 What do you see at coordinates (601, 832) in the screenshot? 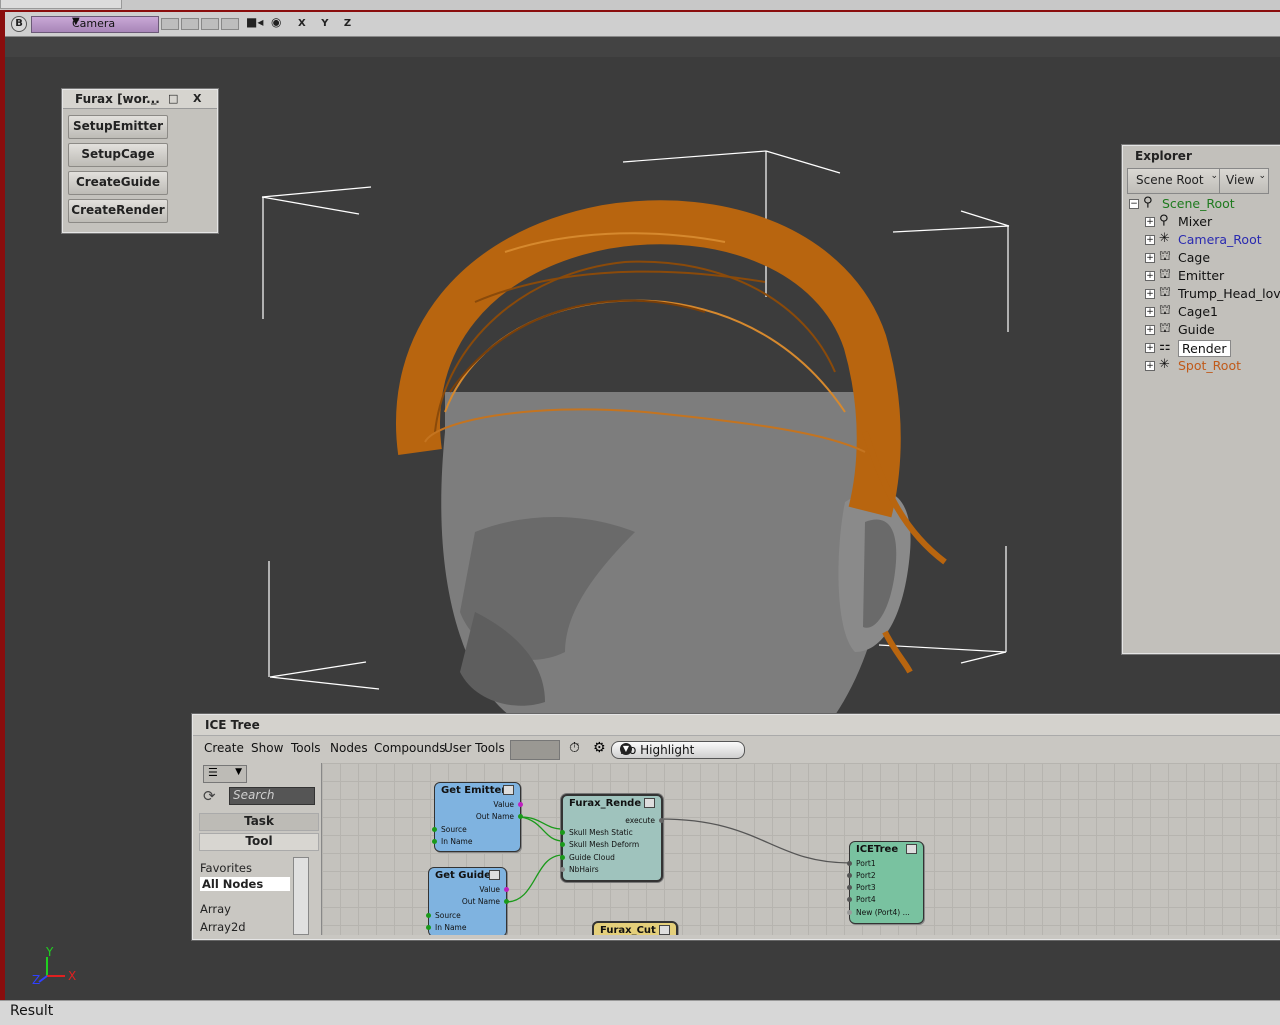
I see `port-skull-static: Skull Mesh Static` at bounding box center [601, 832].